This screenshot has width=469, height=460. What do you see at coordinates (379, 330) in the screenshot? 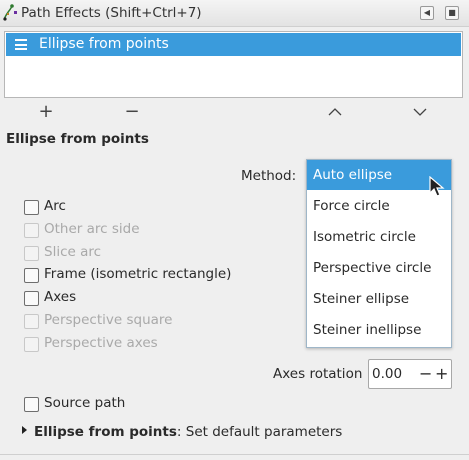
I see `method-option: Steiner inellipse` at bounding box center [379, 330].